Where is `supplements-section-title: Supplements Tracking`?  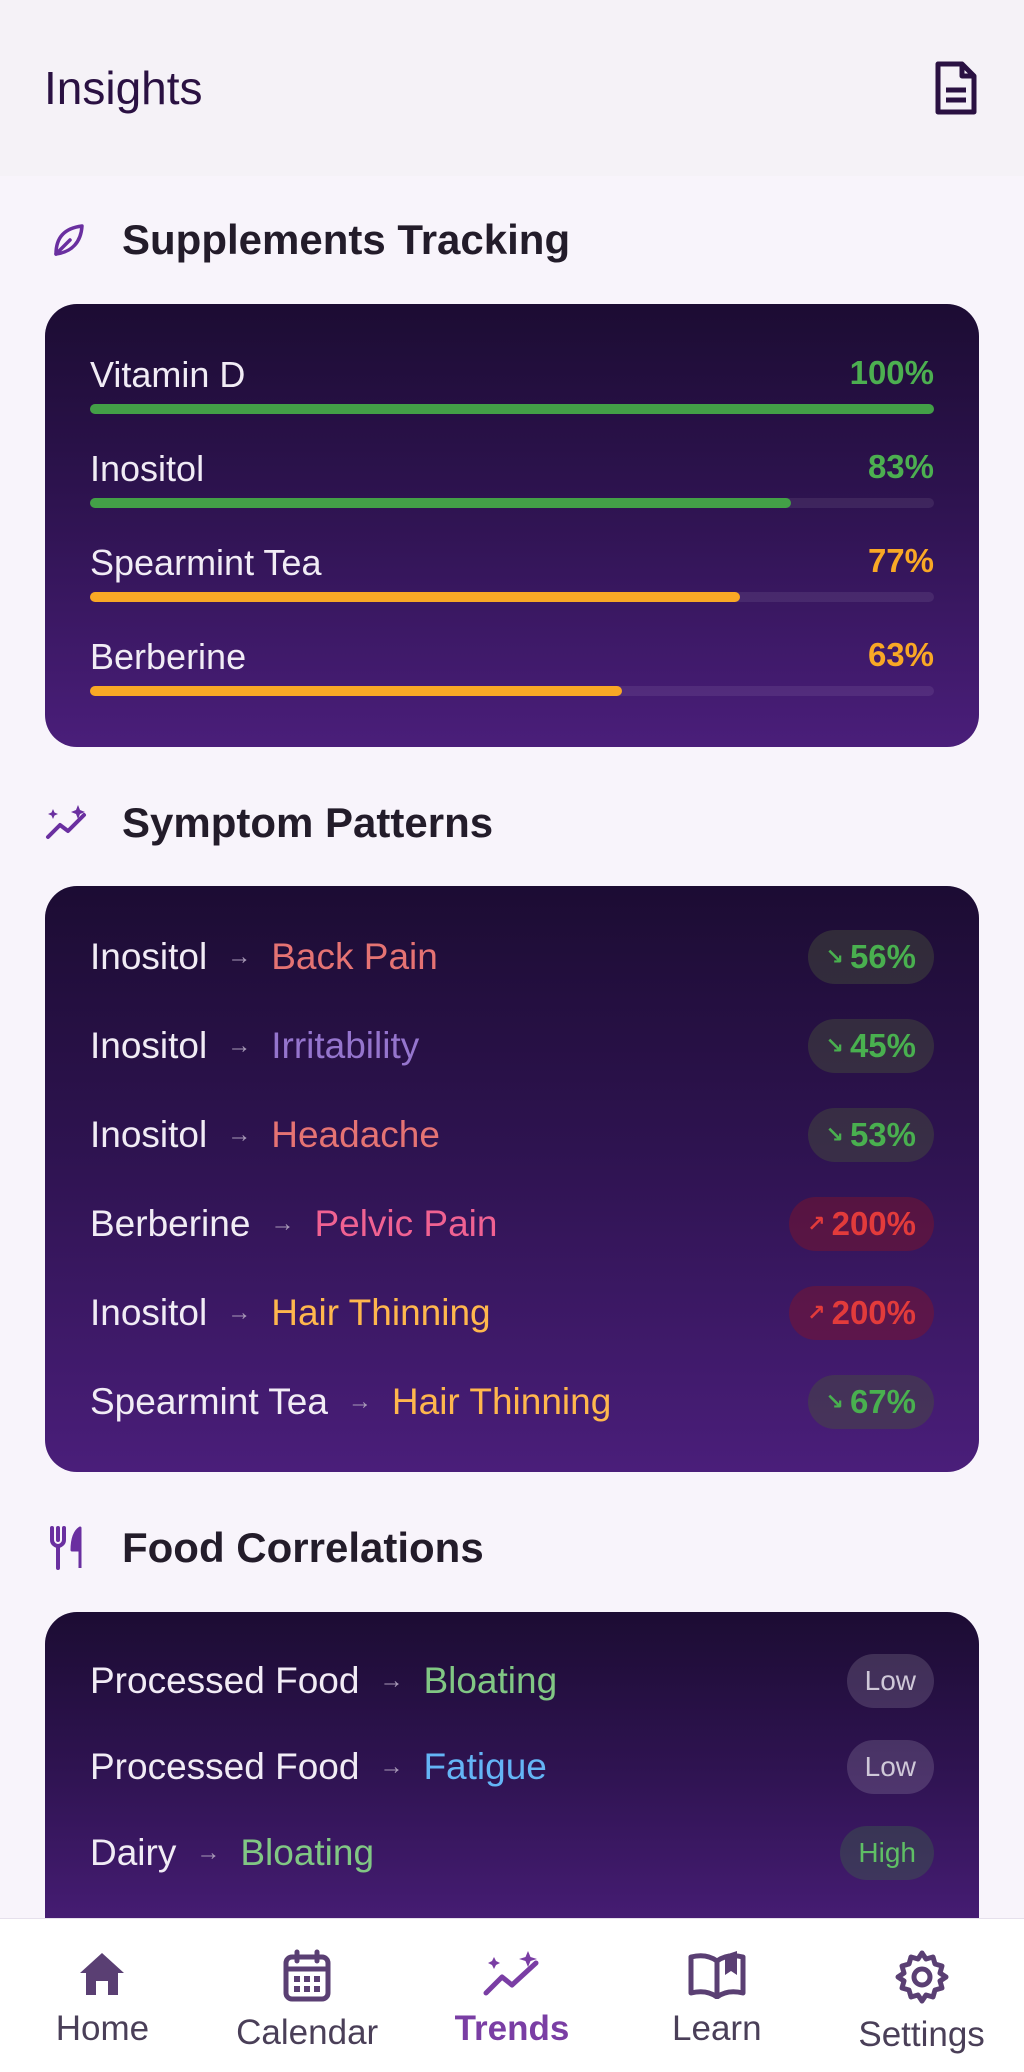 supplements-section-title: Supplements Tracking is located at coordinates (307, 240).